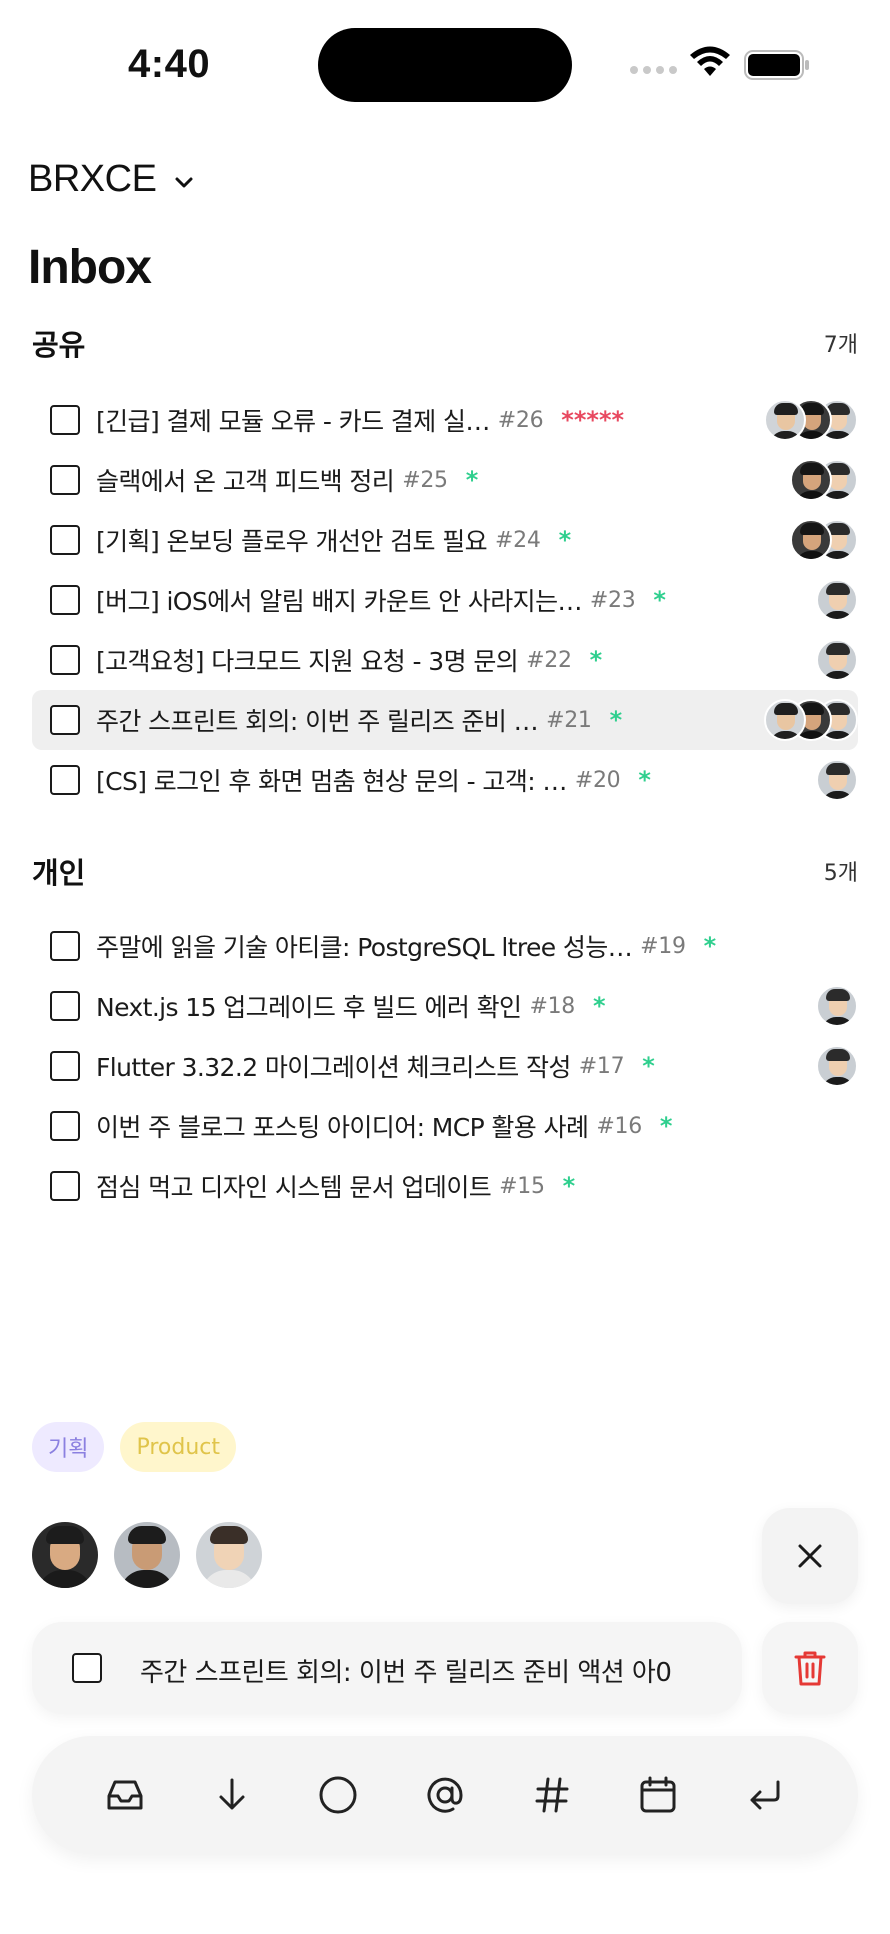 This screenshot has height=1934, width=890. Describe the element at coordinates (436, 1670) in the screenshot. I see `draft-text: 주간 스프린트 회의: 이번 주 릴리즈 준비 액션 아0` at that location.